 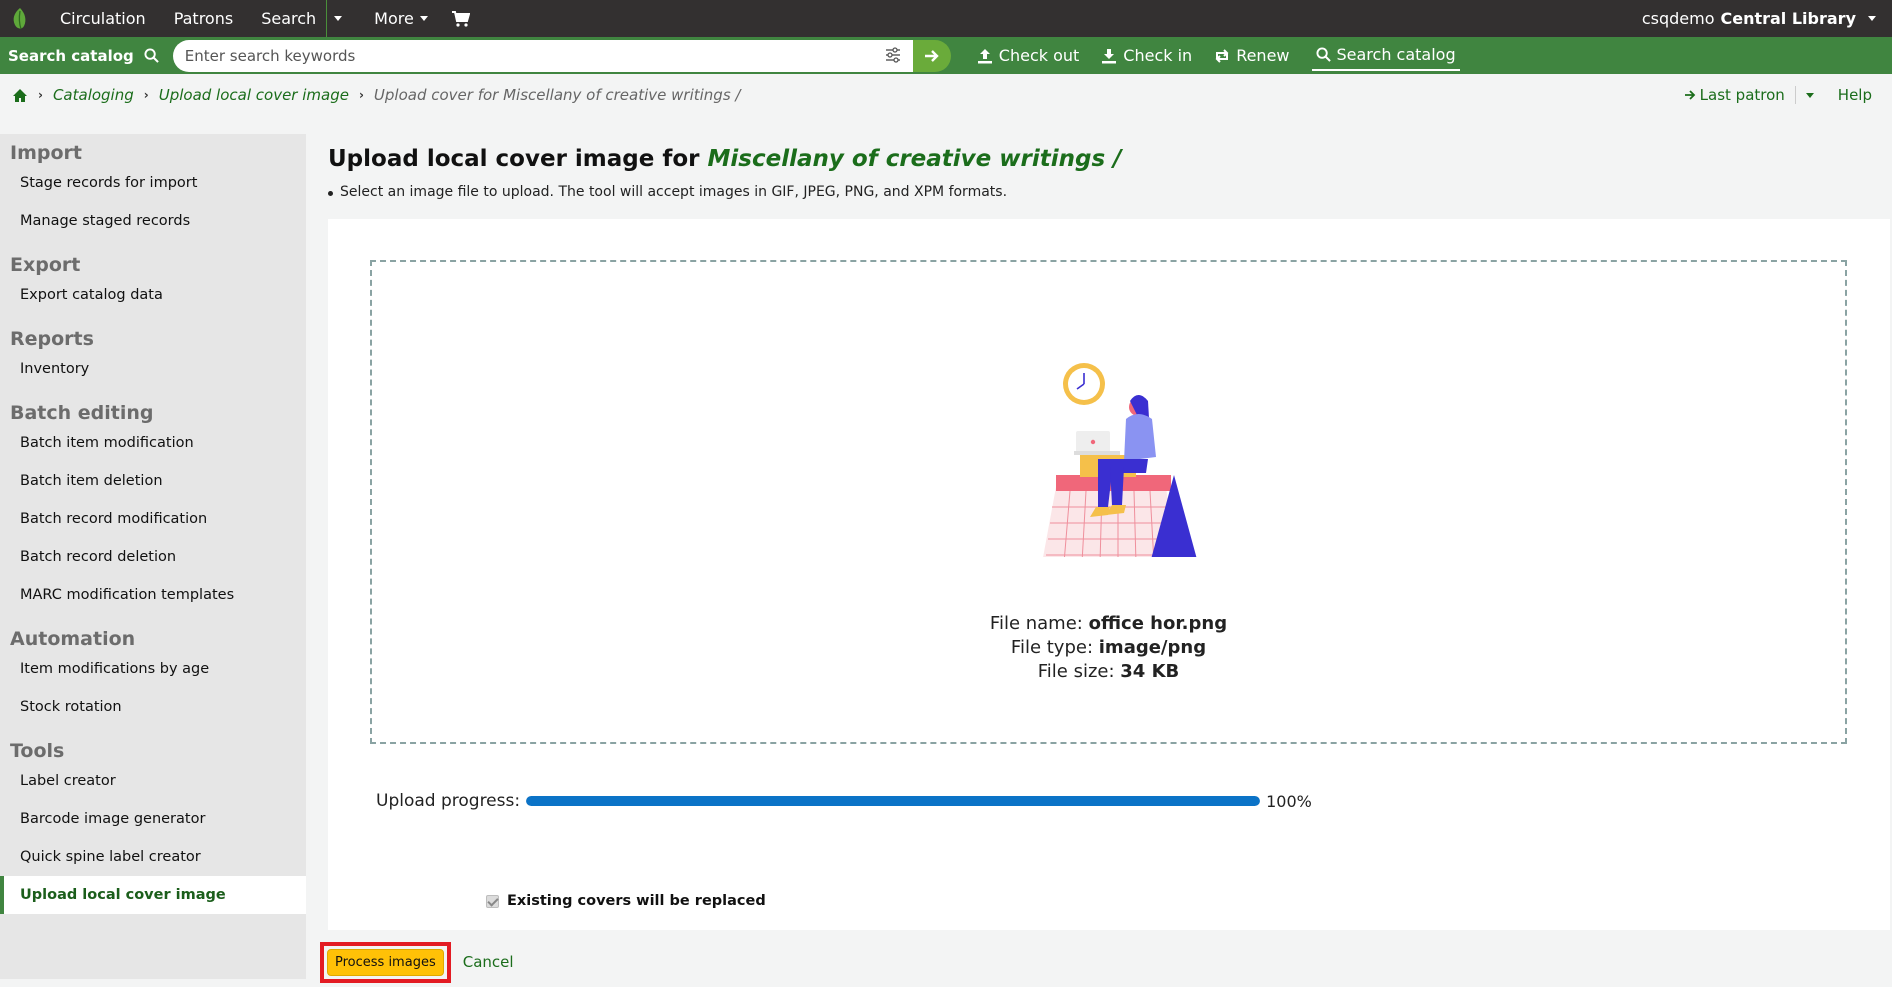 What do you see at coordinates (52, 339) in the screenshot?
I see `sidebar-heading-reports: Reports` at bounding box center [52, 339].